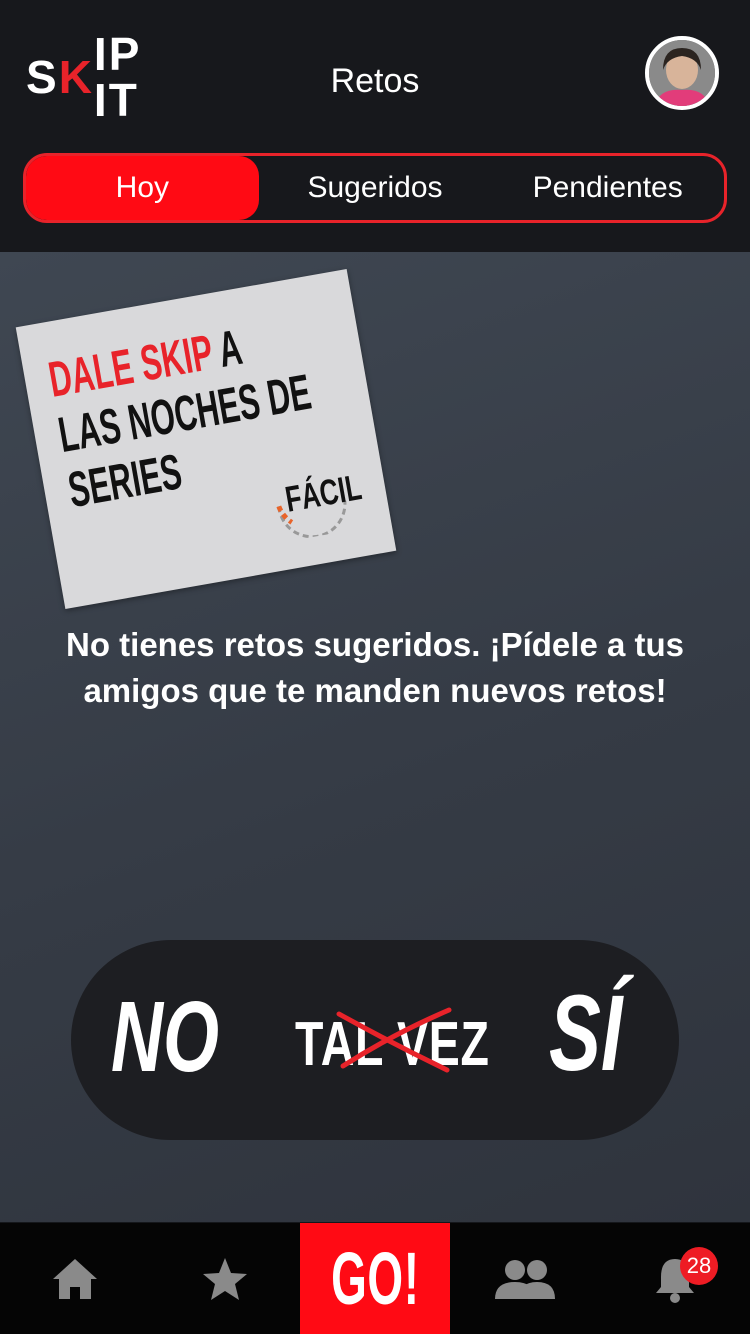 This screenshot has height=1334, width=750. Describe the element at coordinates (699, 1266) in the screenshot. I see `notification-badge: 28` at that location.